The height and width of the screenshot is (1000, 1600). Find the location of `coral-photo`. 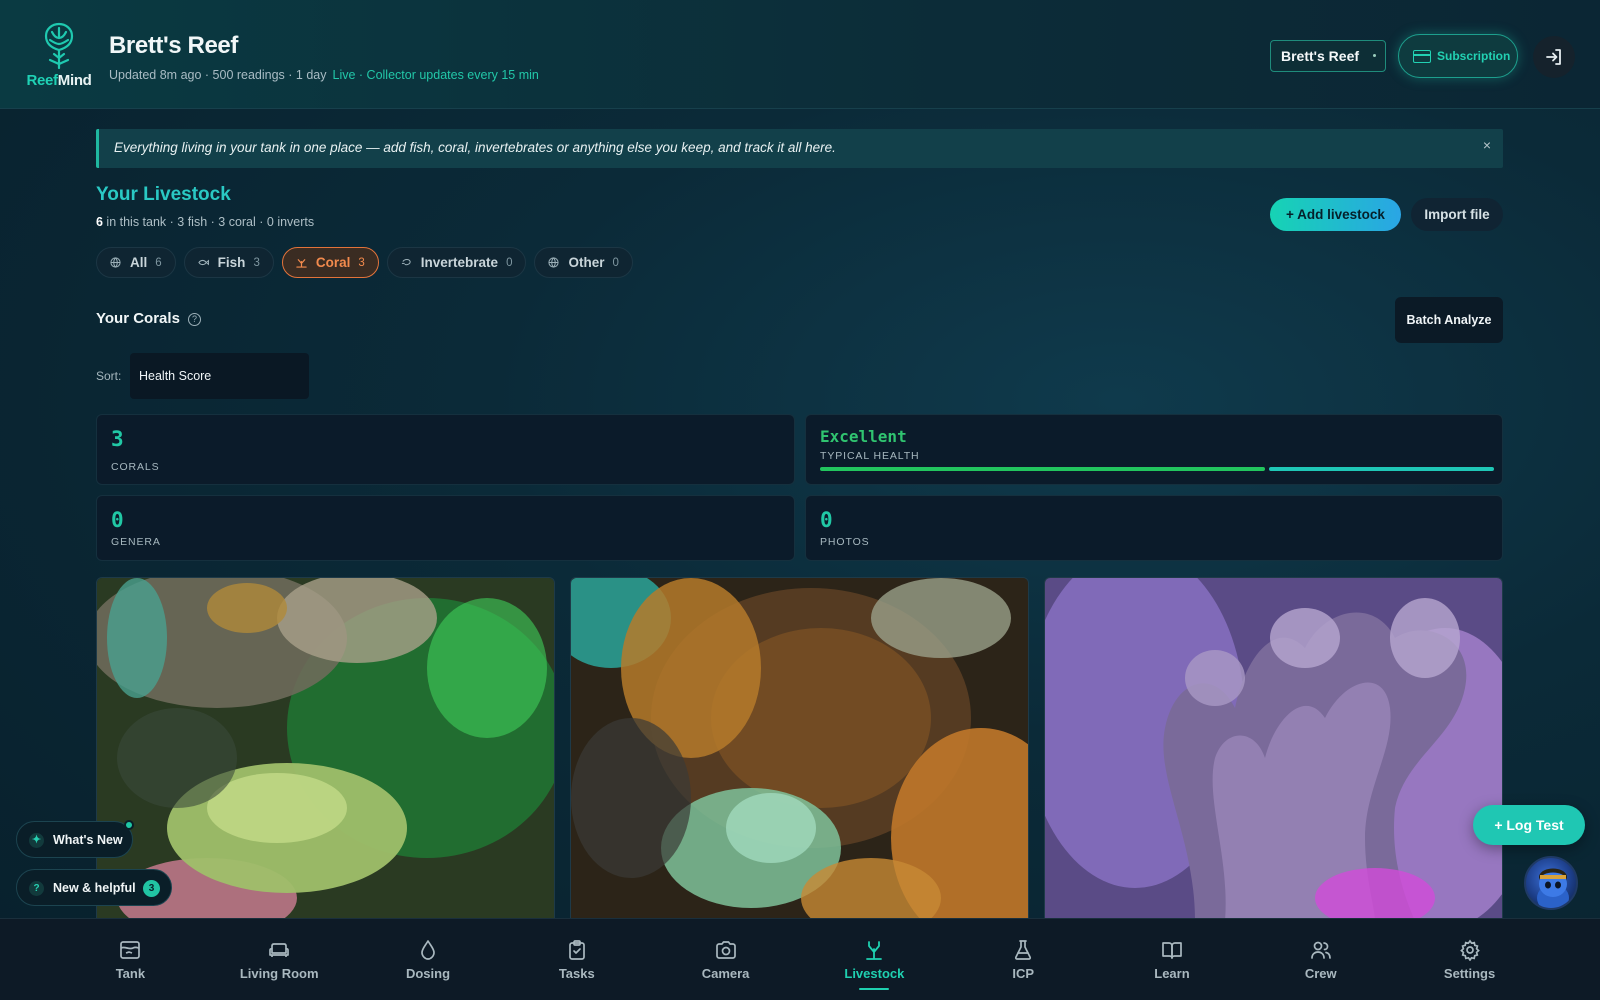

coral-photo is located at coordinates (799, 748).